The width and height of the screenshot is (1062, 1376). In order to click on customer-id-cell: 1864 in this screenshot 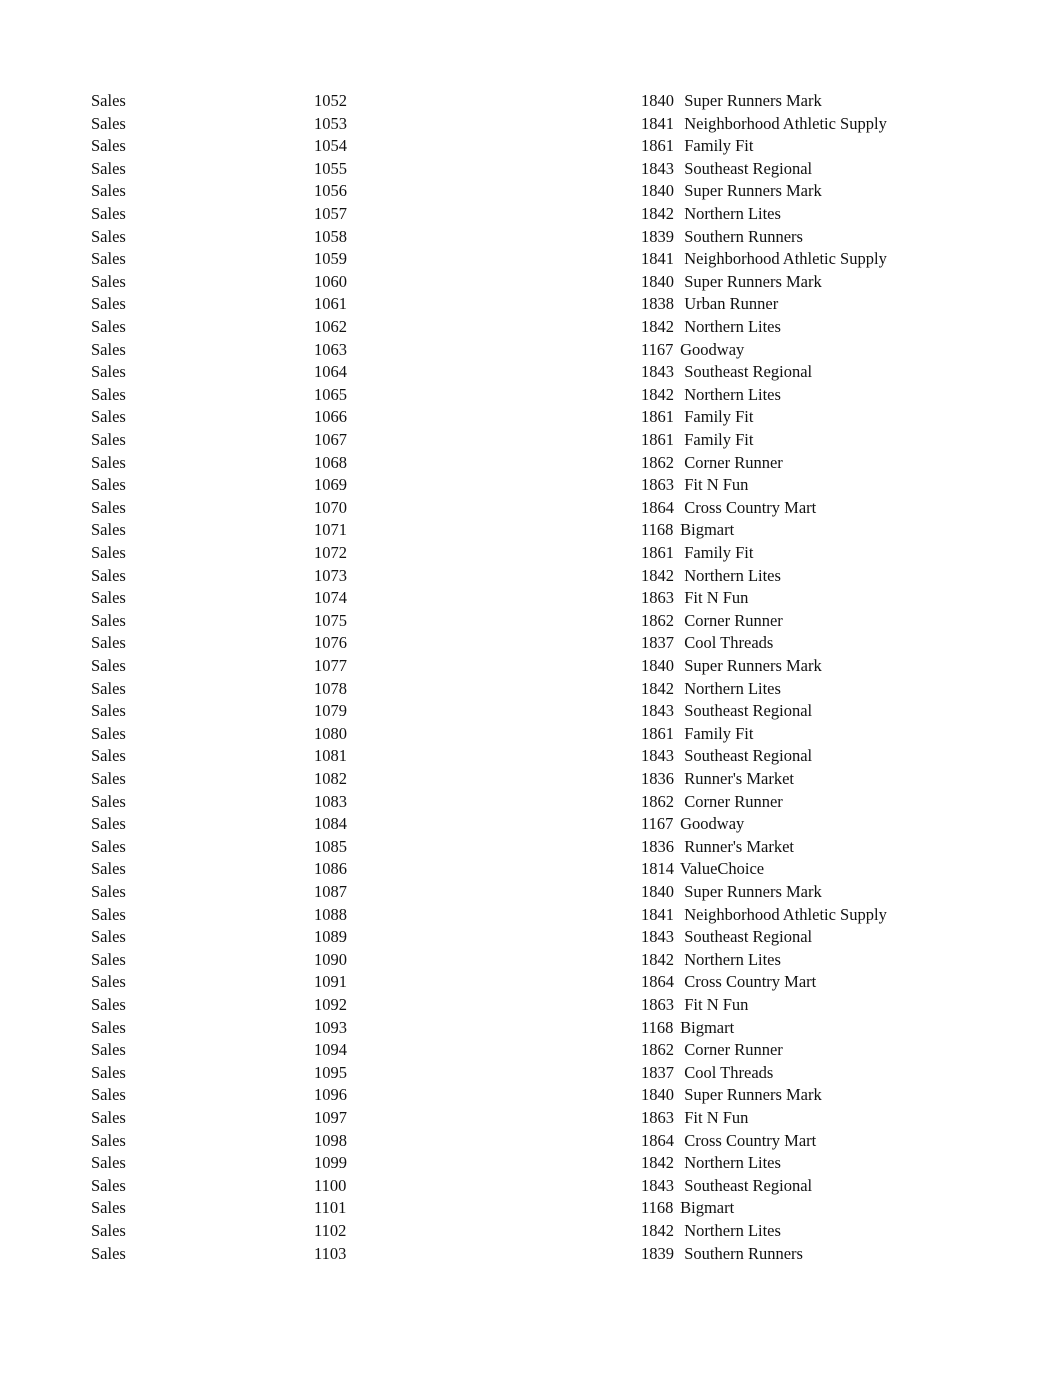, I will do `click(657, 1140)`.